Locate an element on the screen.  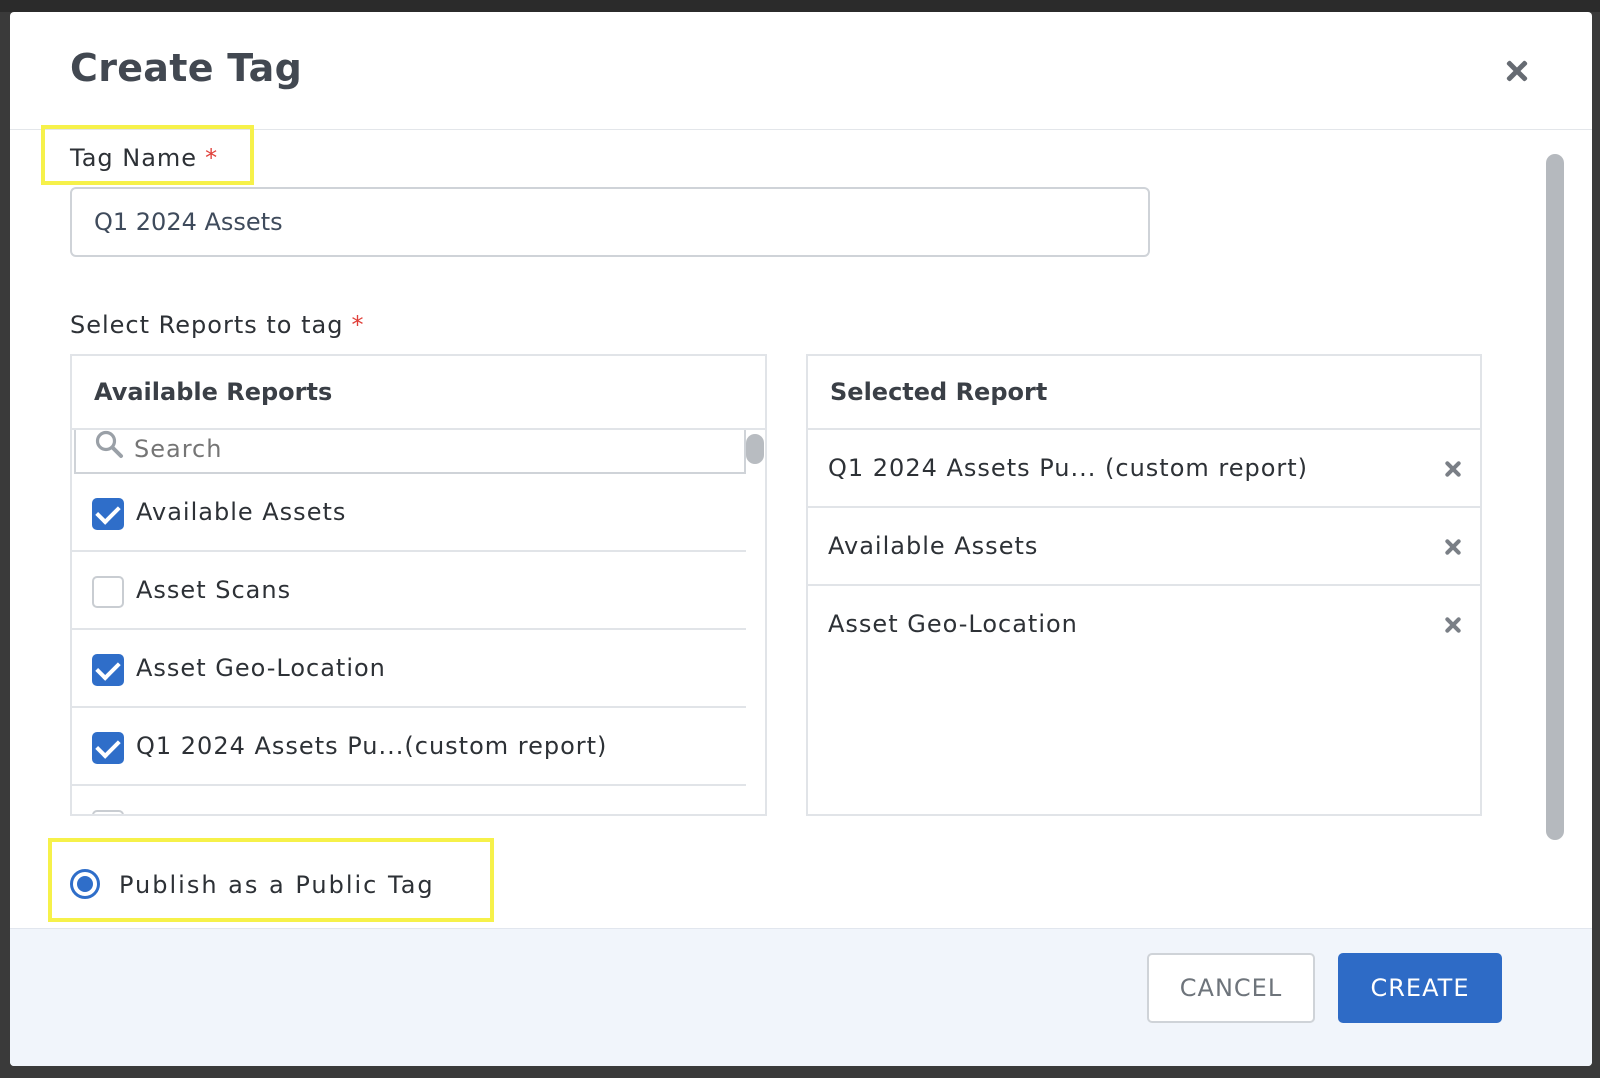
search-icon is located at coordinates (109, 444).